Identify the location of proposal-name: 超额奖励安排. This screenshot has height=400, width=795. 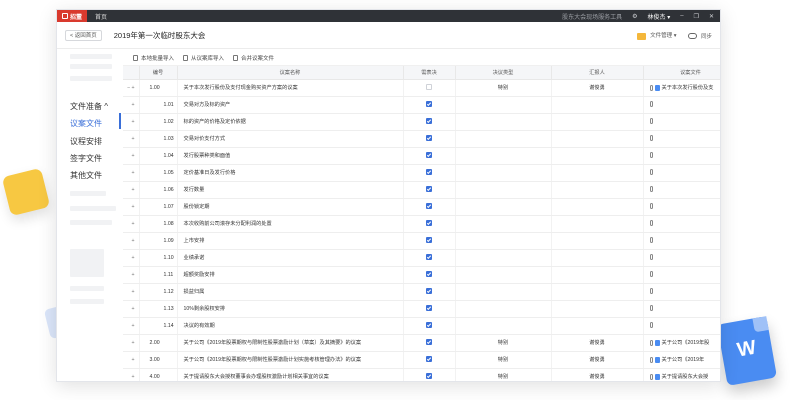
(290, 275).